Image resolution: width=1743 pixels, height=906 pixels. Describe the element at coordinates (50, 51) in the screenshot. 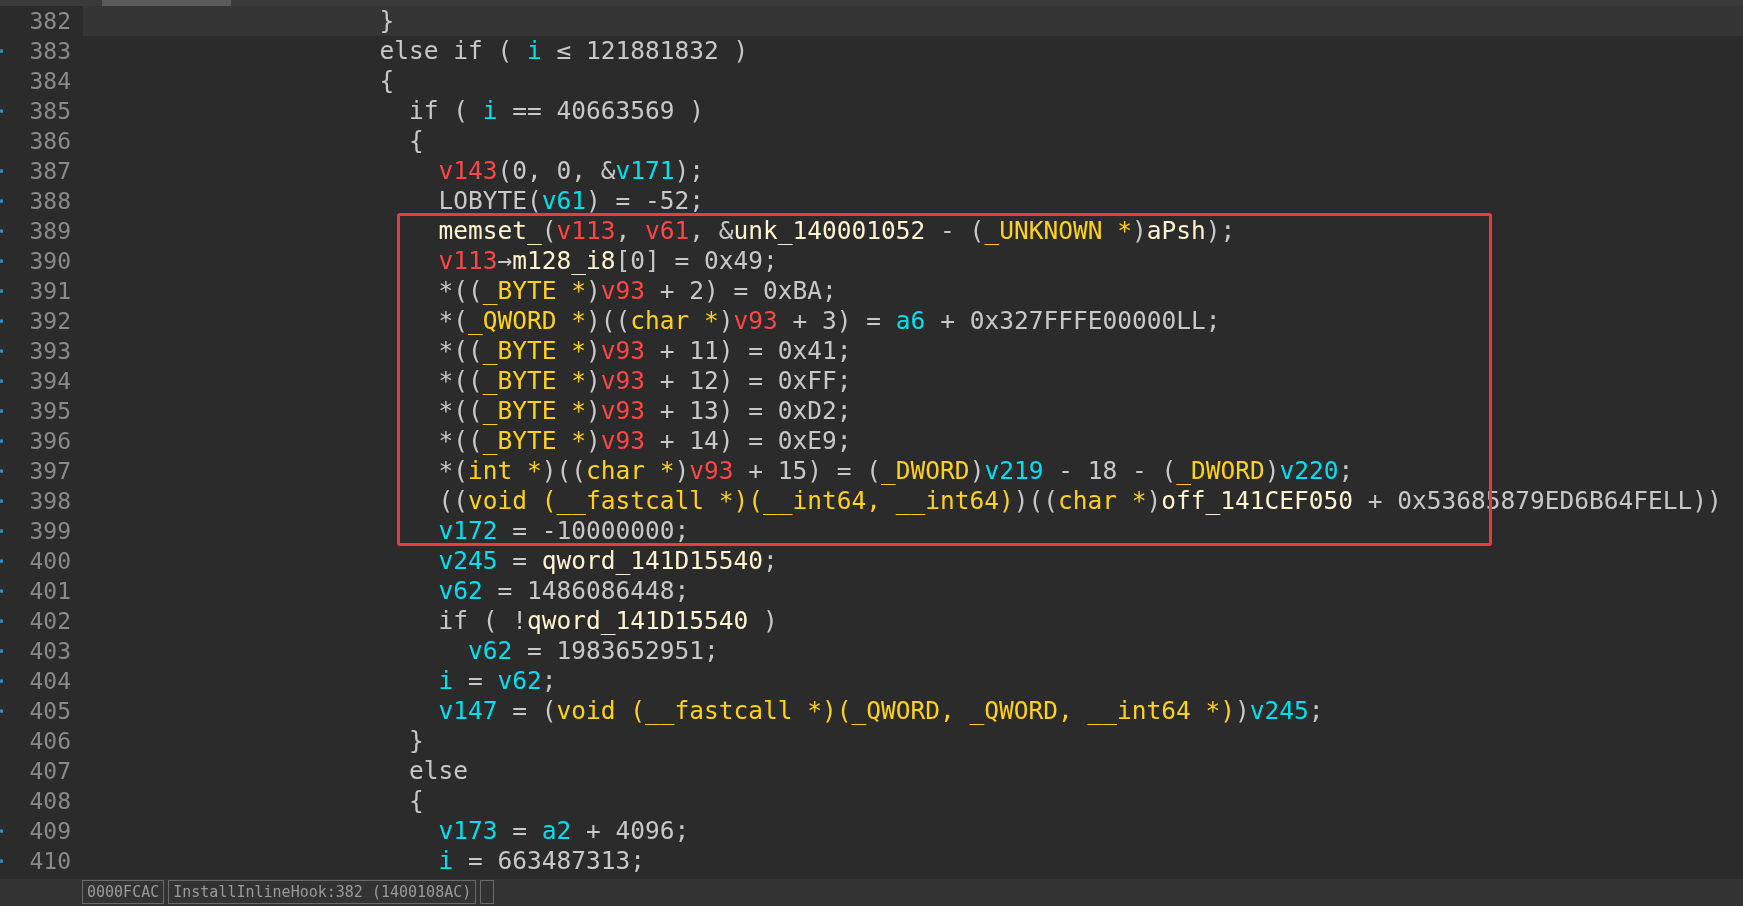

I see `line-number: 383` at that location.